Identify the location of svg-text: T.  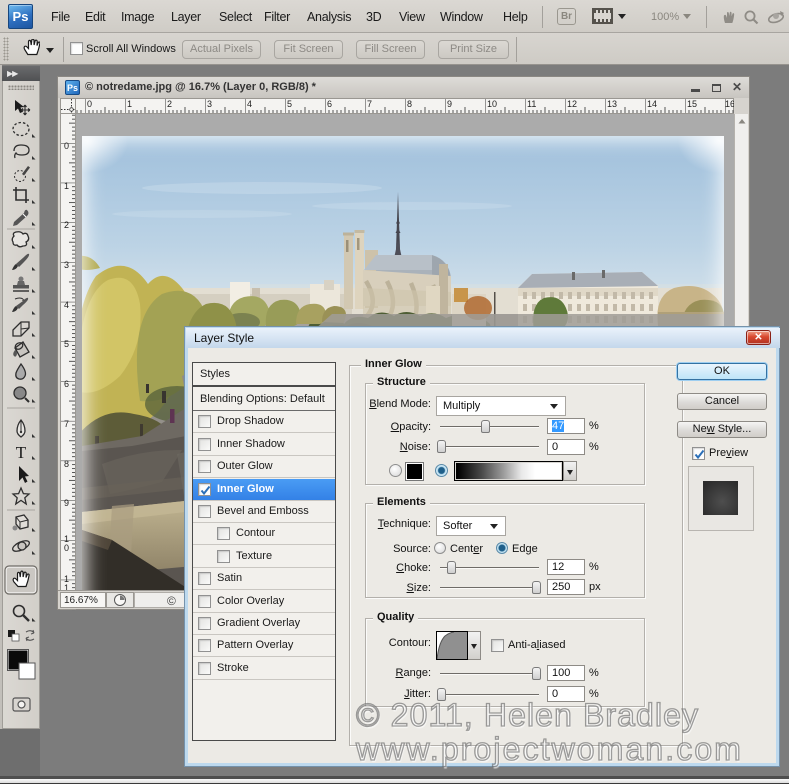
(21, 452).